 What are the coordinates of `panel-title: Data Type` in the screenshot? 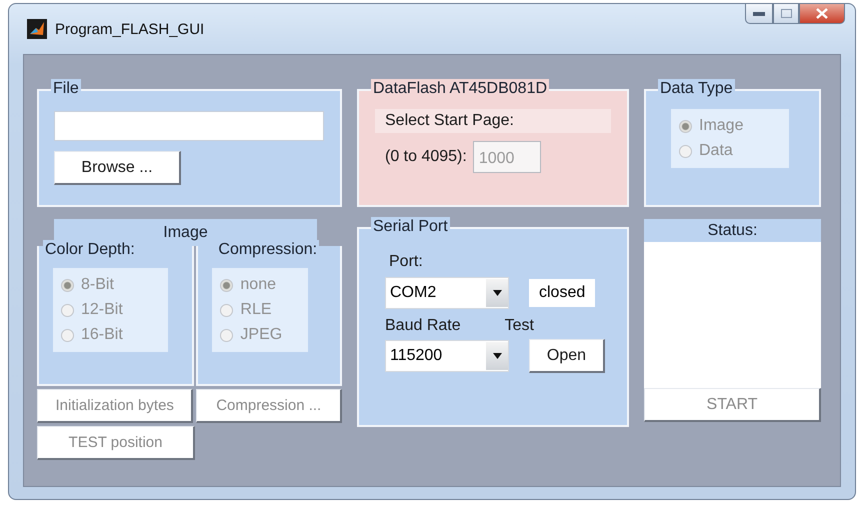 It's located at (696, 89).